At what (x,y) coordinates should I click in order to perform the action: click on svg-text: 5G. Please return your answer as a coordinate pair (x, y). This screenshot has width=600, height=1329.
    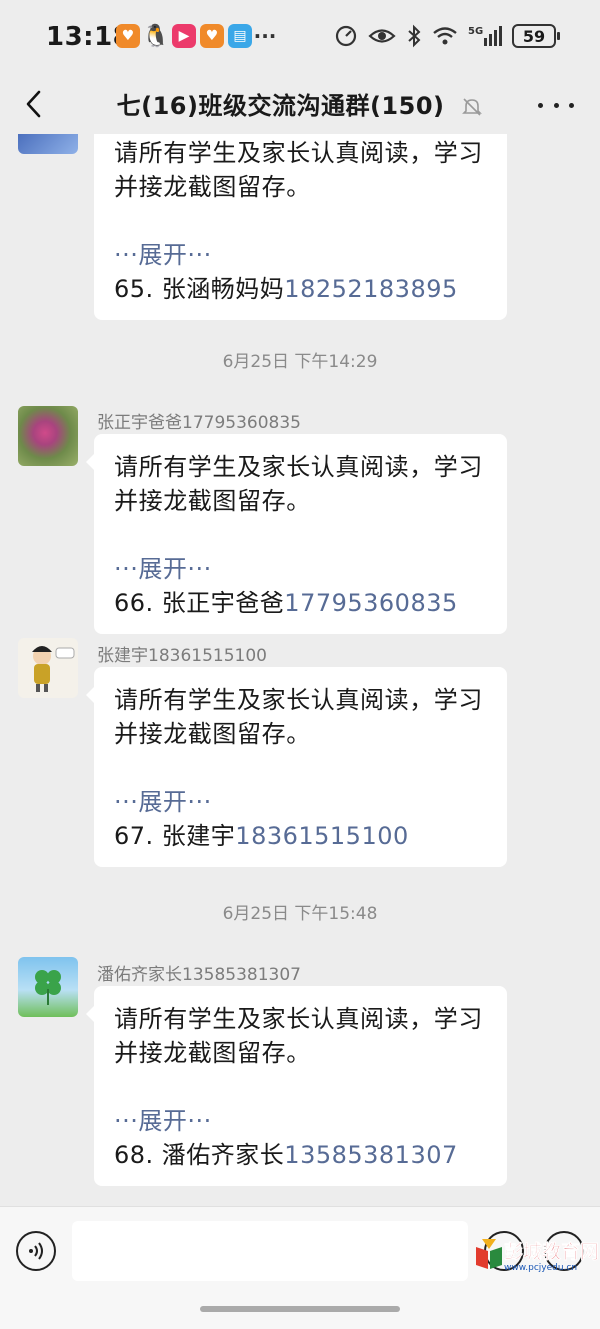
    Looking at the image, I should click on (475, 31).